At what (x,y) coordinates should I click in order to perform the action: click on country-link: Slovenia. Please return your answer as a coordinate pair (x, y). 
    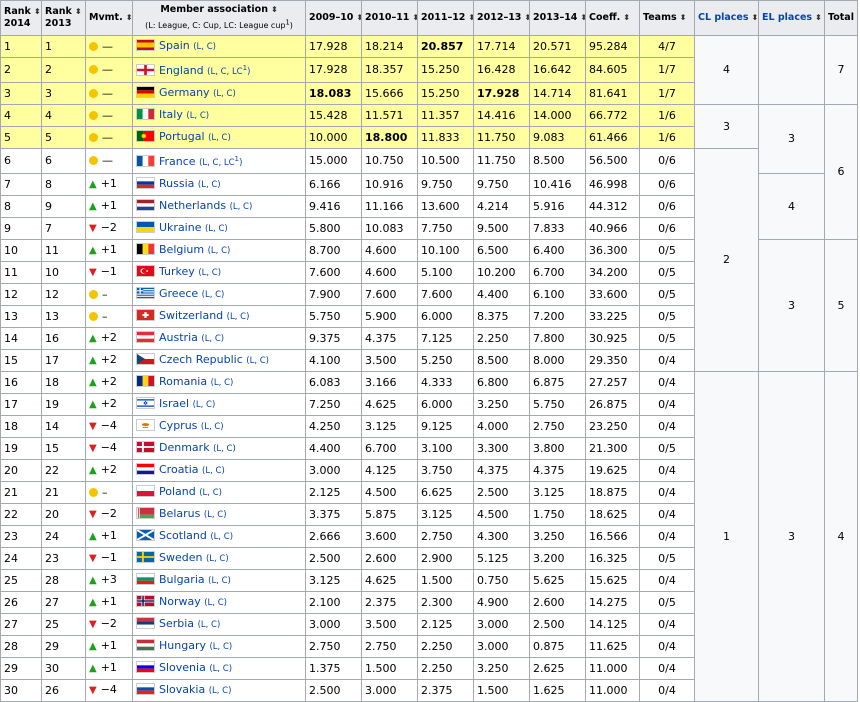
    Looking at the image, I should click on (182, 667).